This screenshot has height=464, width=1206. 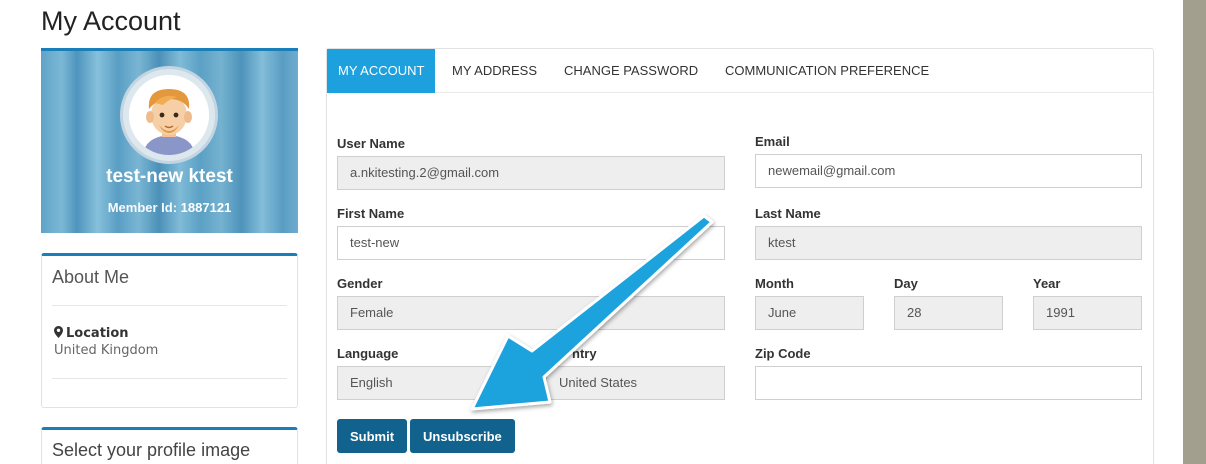 I want to click on avatar-ring, so click(x=169, y=115).